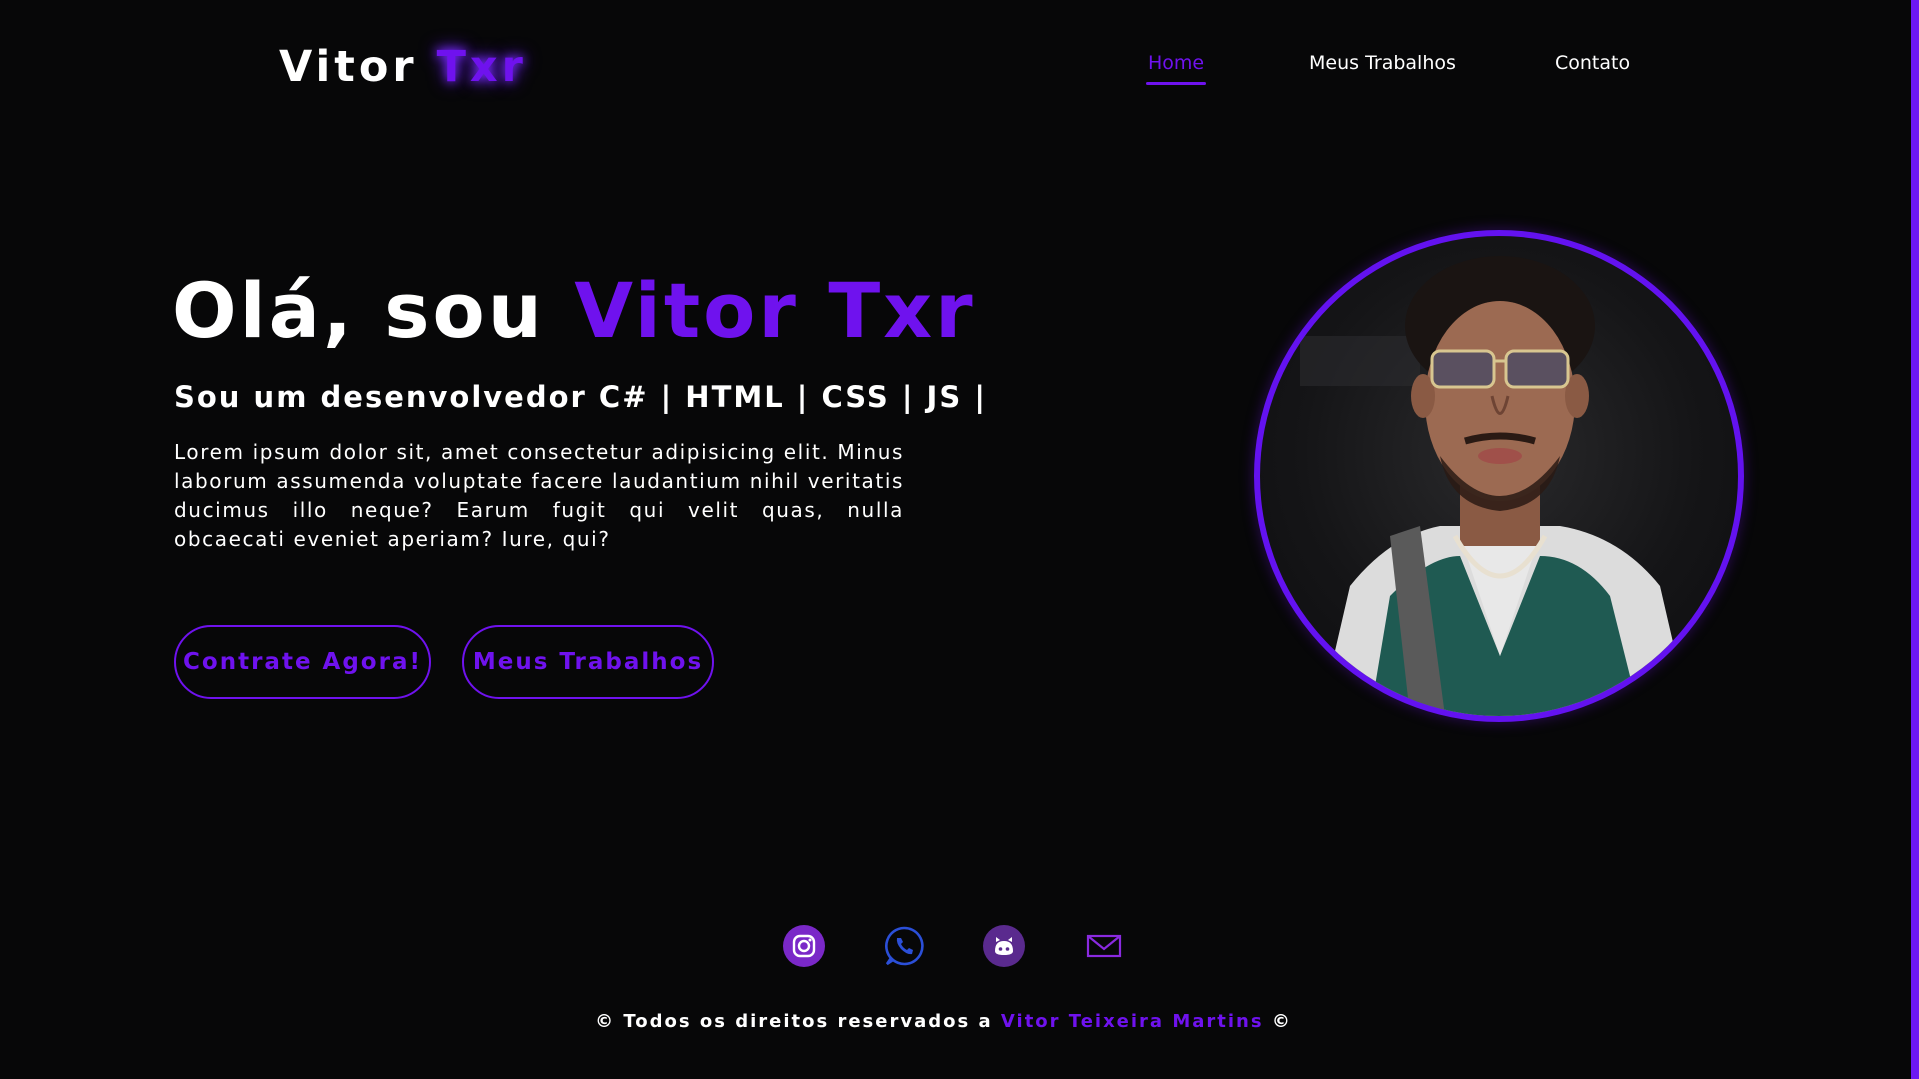  I want to click on logo: Vitor Txr, so click(403, 67).